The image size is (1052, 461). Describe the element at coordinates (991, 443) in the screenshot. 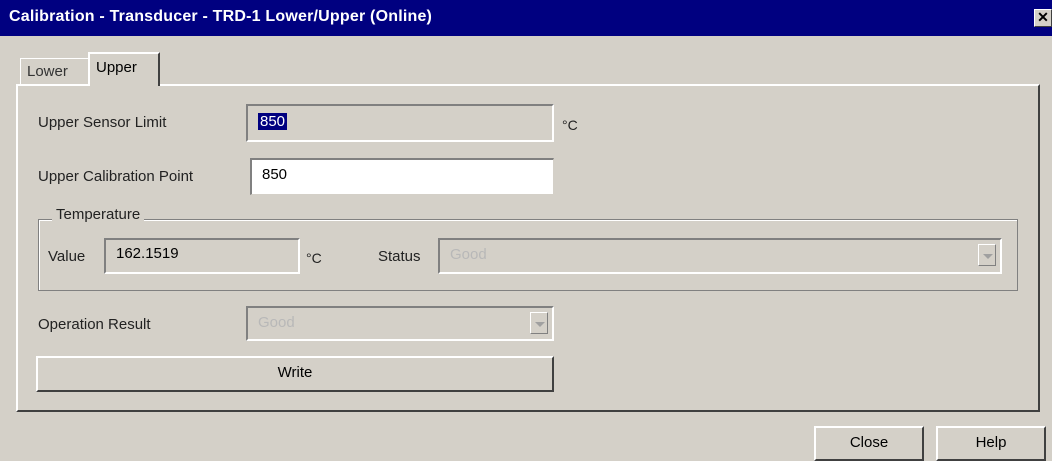

I see `help-button: Help` at that location.